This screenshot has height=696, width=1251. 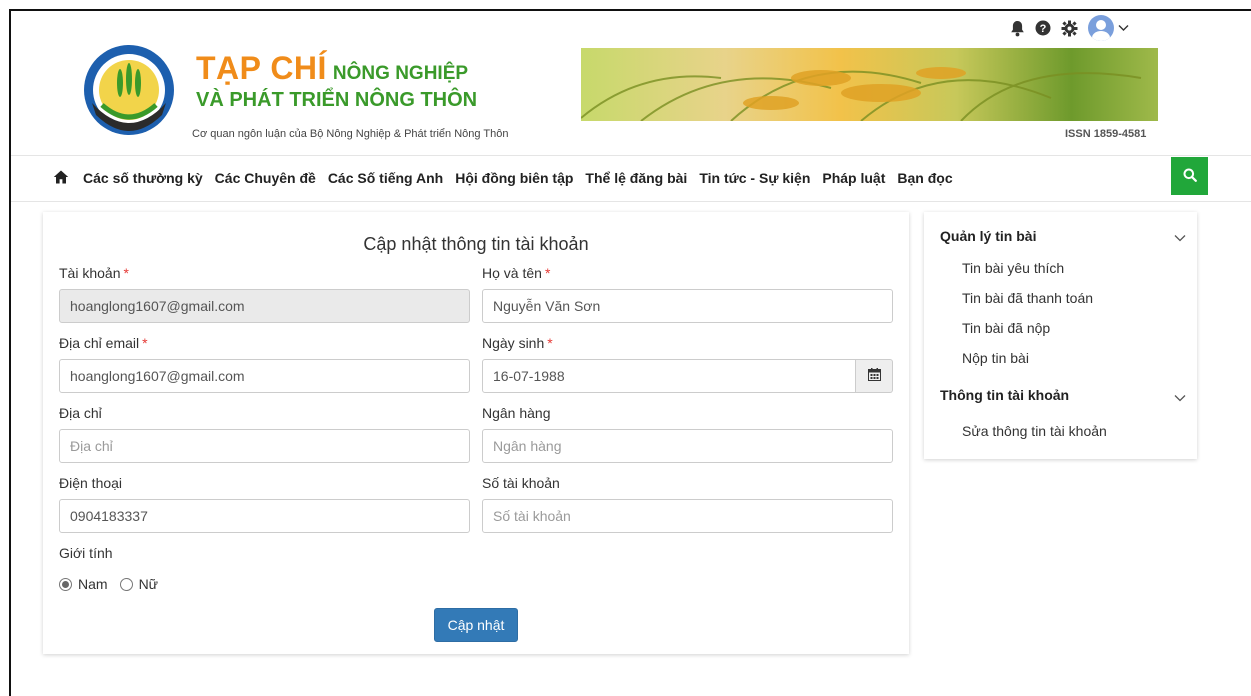 I want to click on bank-account-label: Số tài khoản, so click(x=521, y=483).